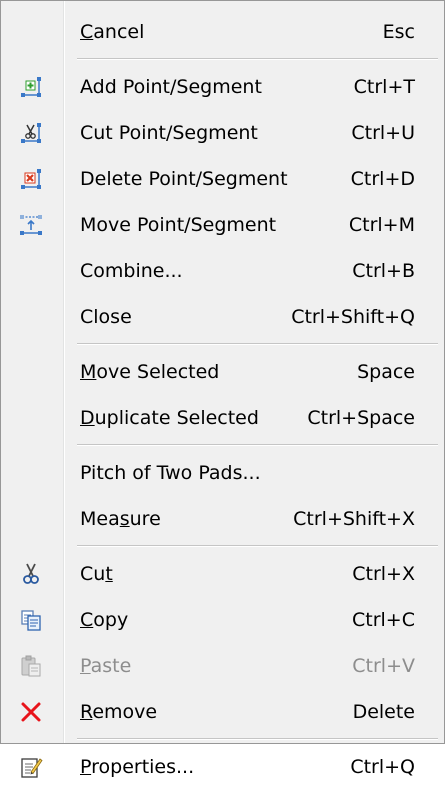 This screenshot has width=445, height=790. What do you see at coordinates (31, 712) in the screenshot?
I see `remove-x-icon` at bounding box center [31, 712].